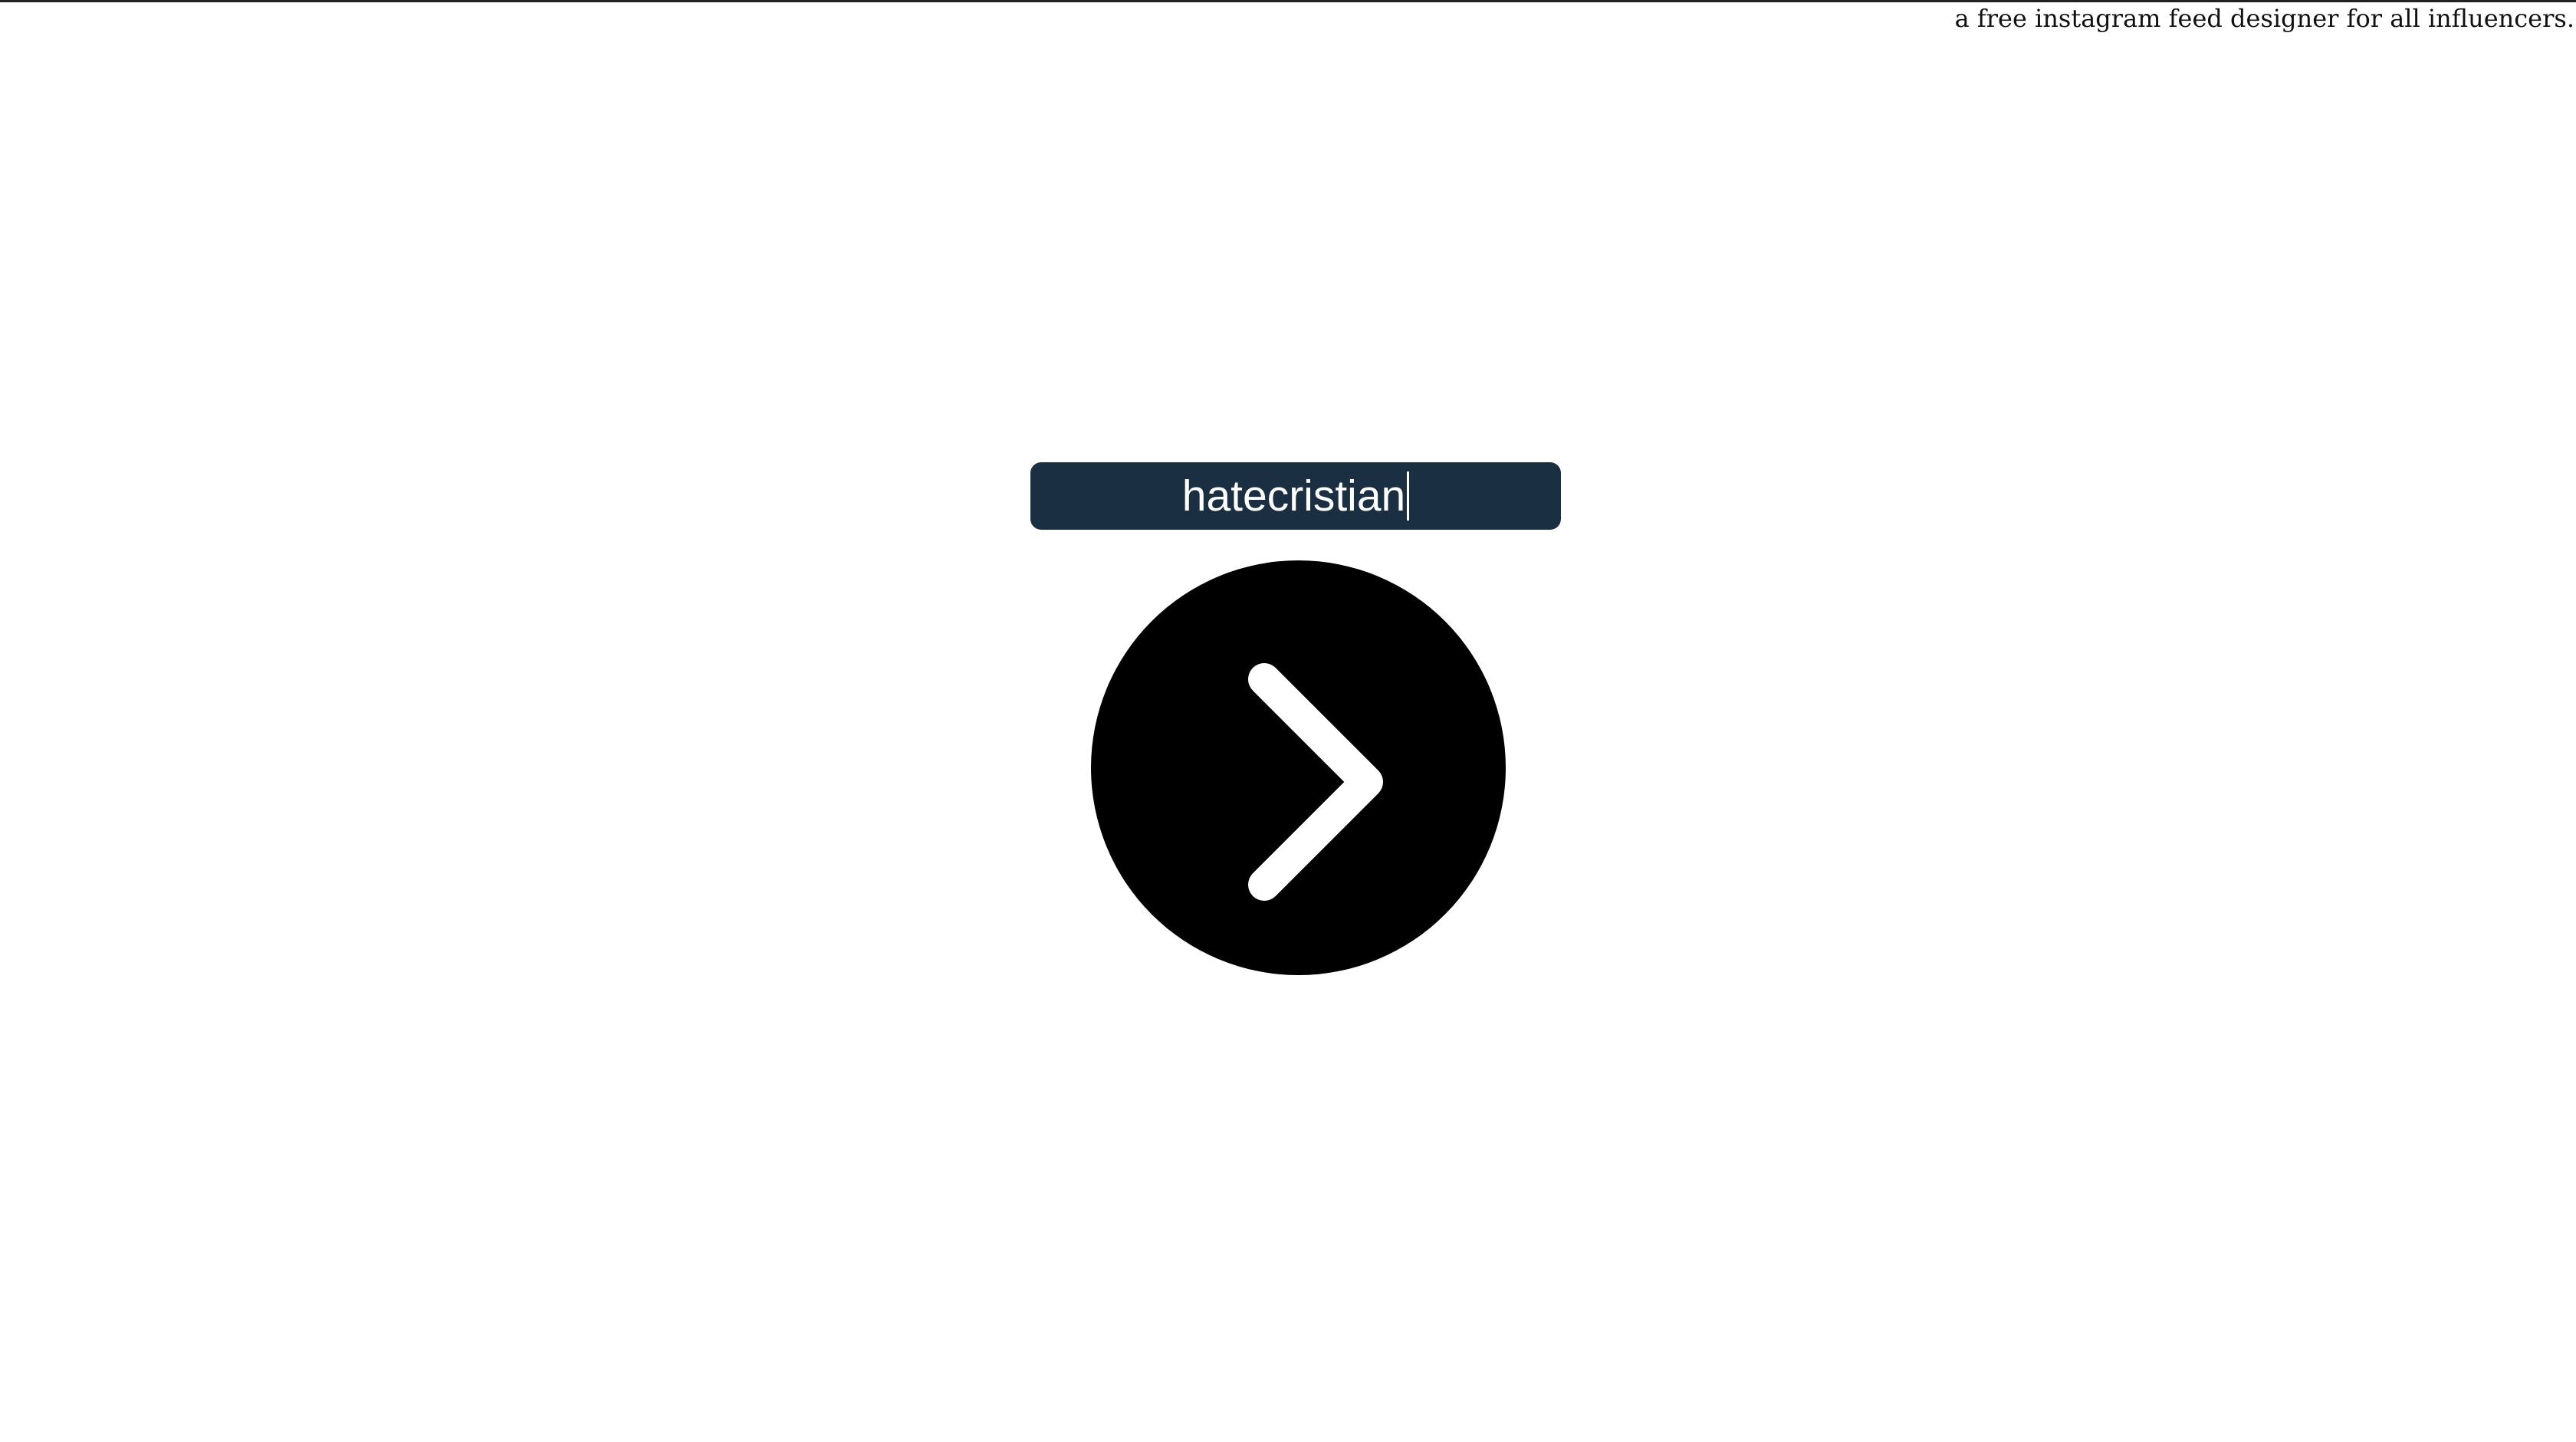  I want to click on chevron-right-icon, so click(1315, 782).